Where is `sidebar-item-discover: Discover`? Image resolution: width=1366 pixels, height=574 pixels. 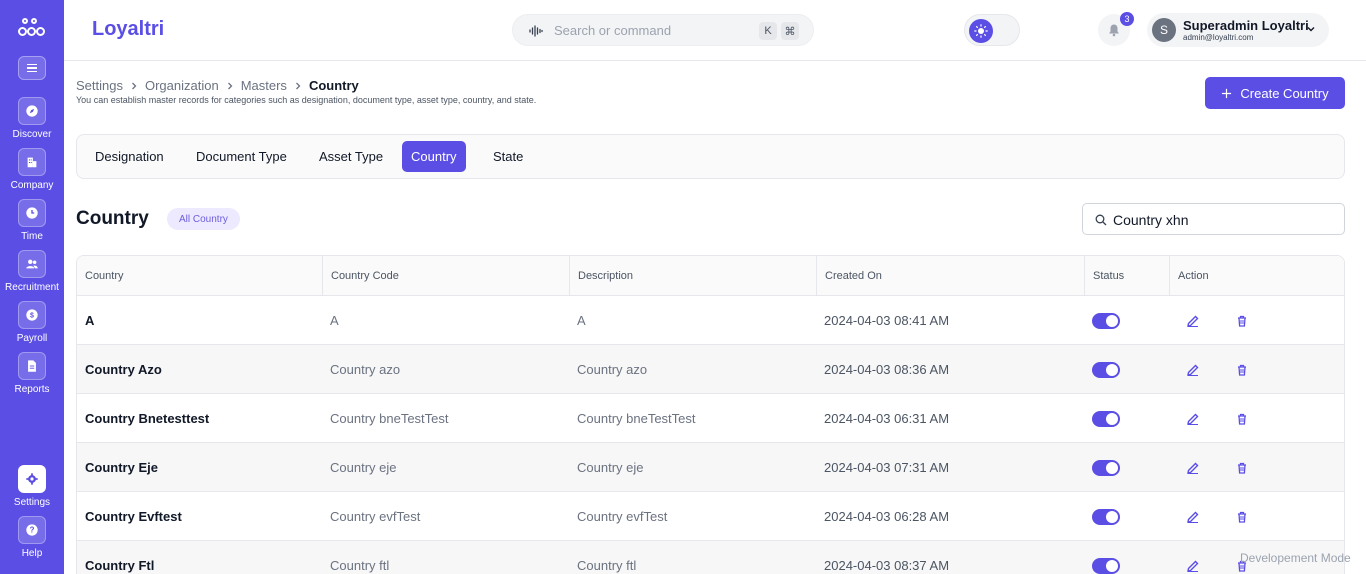 sidebar-item-discover: Discover is located at coordinates (32, 118).